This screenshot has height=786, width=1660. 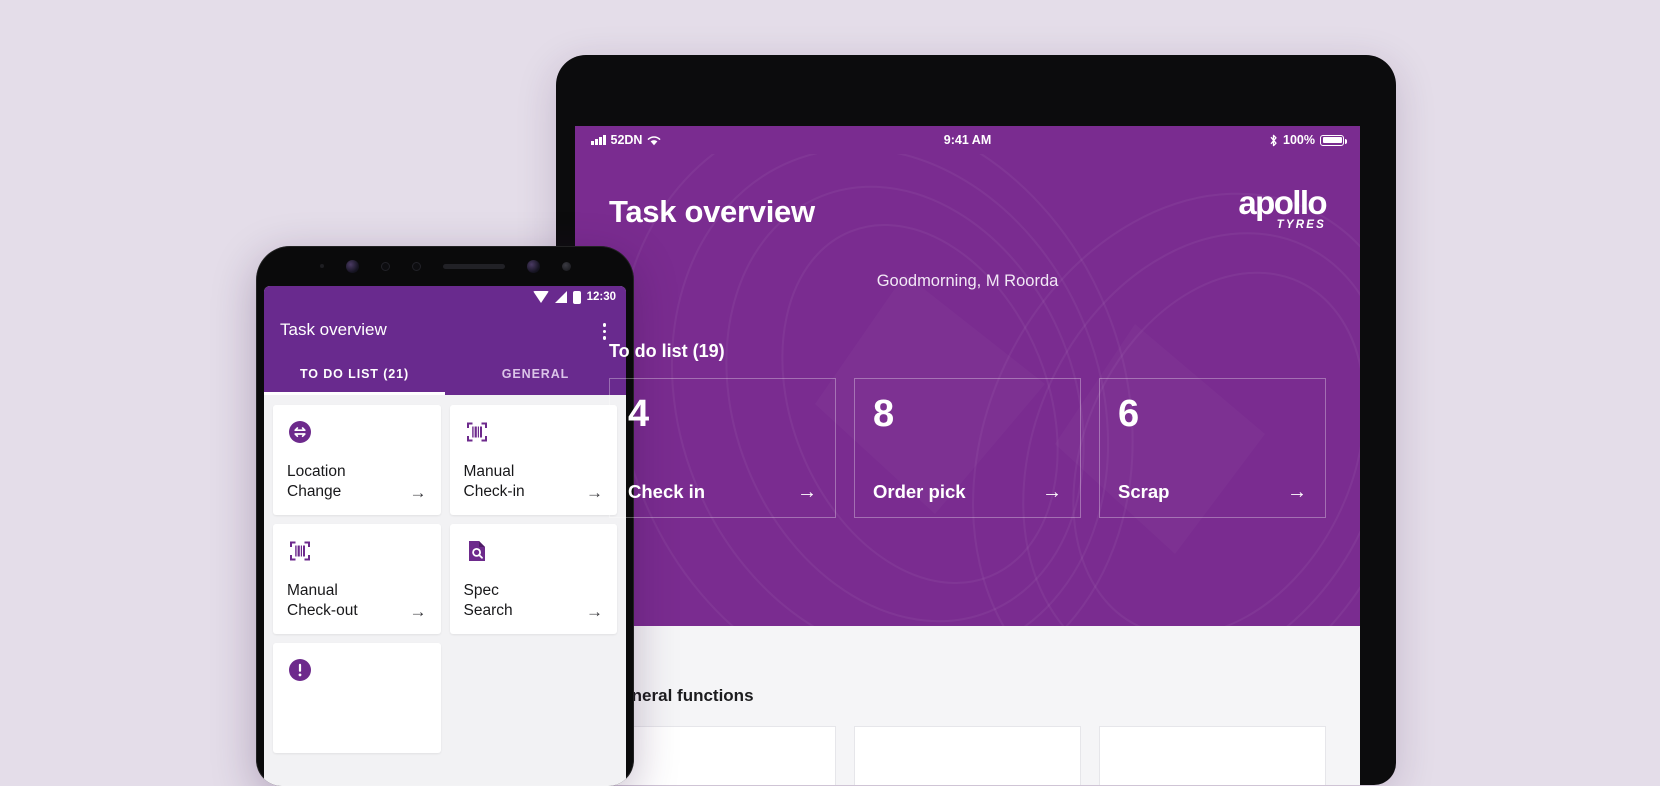 I want to click on tablet-card-label: Check in, so click(x=667, y=491).